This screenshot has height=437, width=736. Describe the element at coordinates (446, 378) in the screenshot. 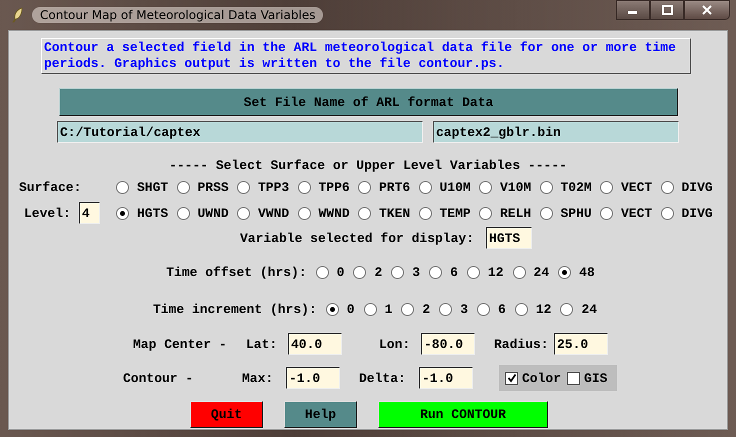

I see `delta-field: -1.0` at that location.